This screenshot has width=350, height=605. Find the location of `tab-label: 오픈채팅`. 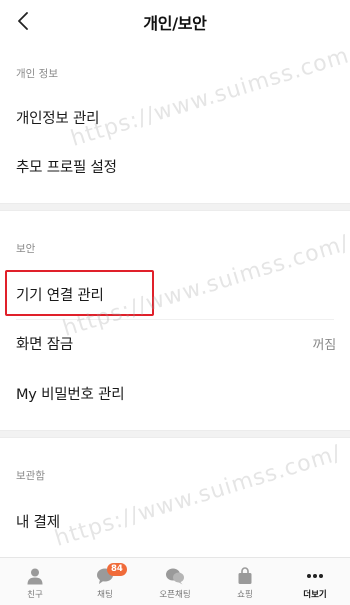

tab-label: 오픈채팅 is located at coordinates (175, 595).